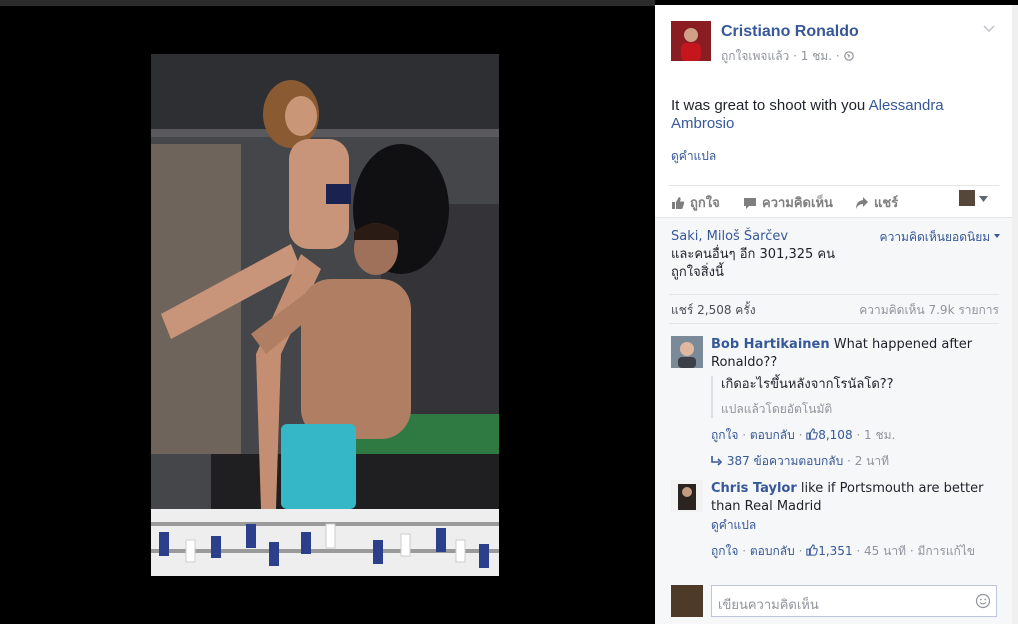  I want to click on comment-like-count: 8,108, so click(829, 435).